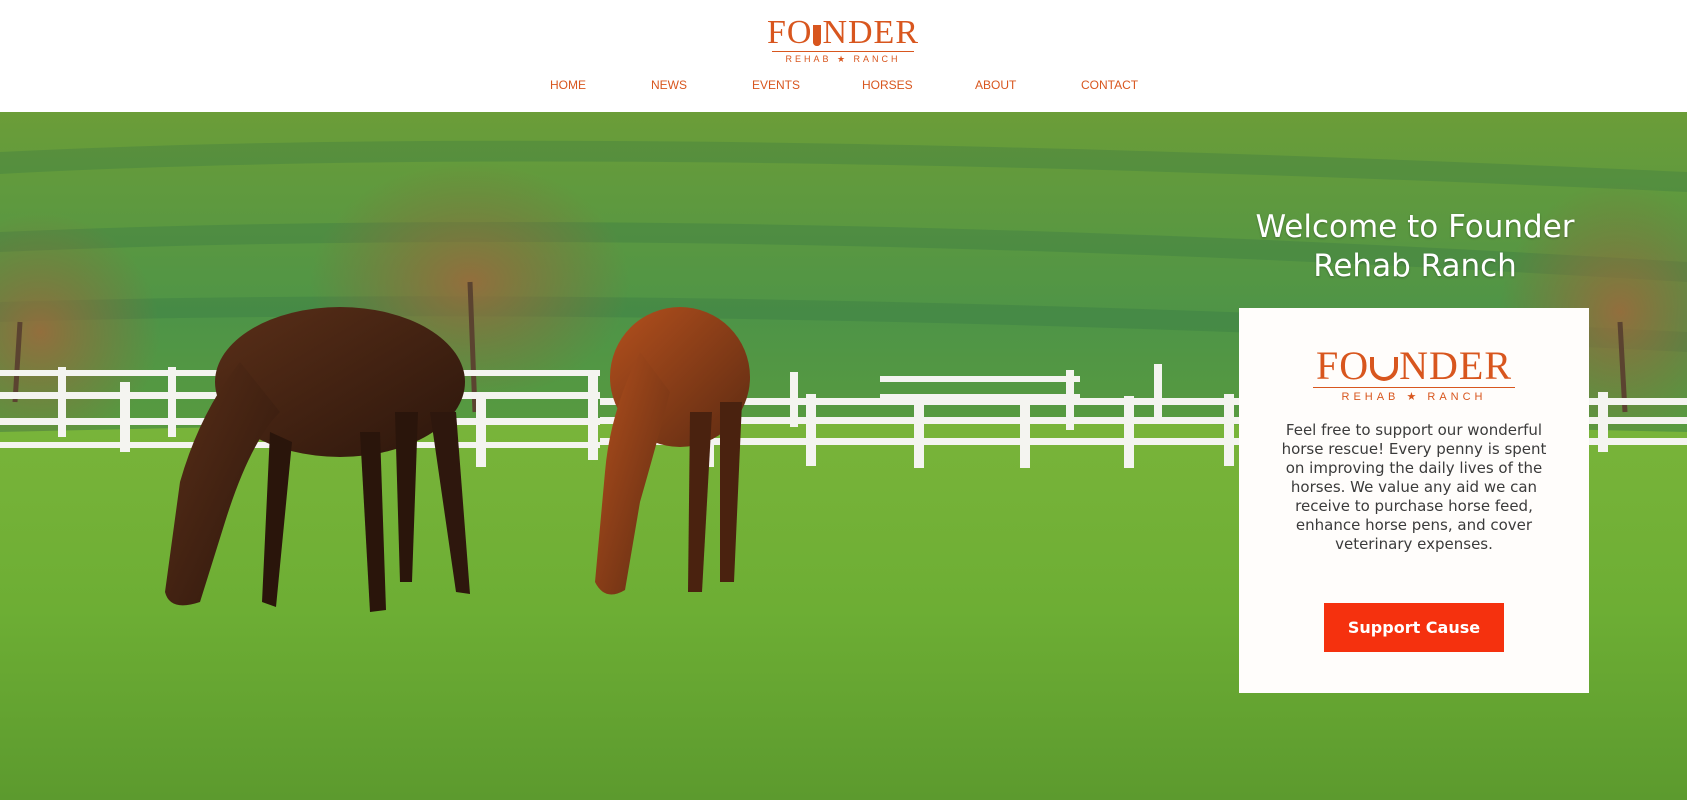 This screenshot has width=1687, height=800. I want to click on logo-wordmark: FO NDER, so click(843, 32).